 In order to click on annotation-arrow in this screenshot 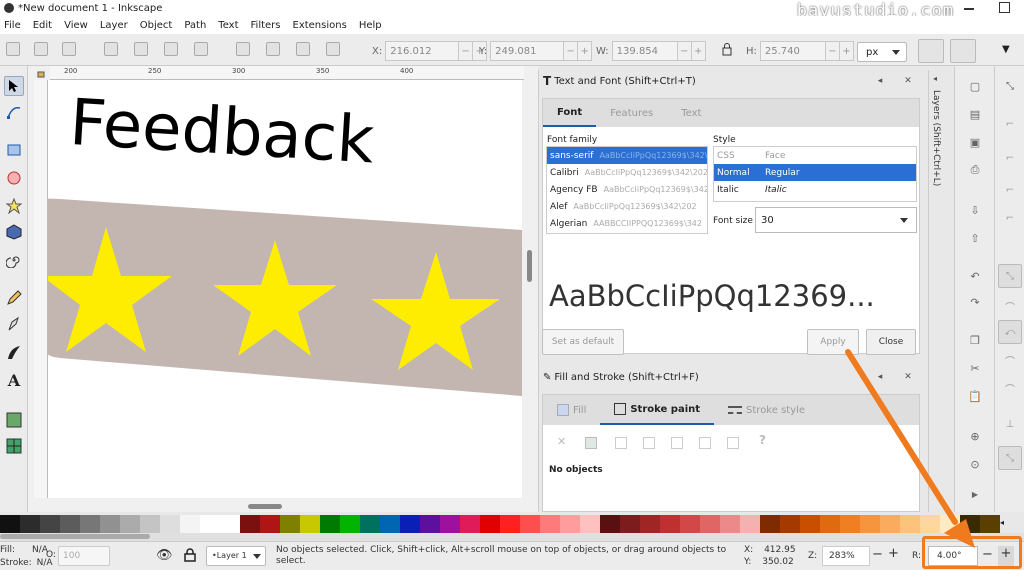, I will do `click(901, 437)`.